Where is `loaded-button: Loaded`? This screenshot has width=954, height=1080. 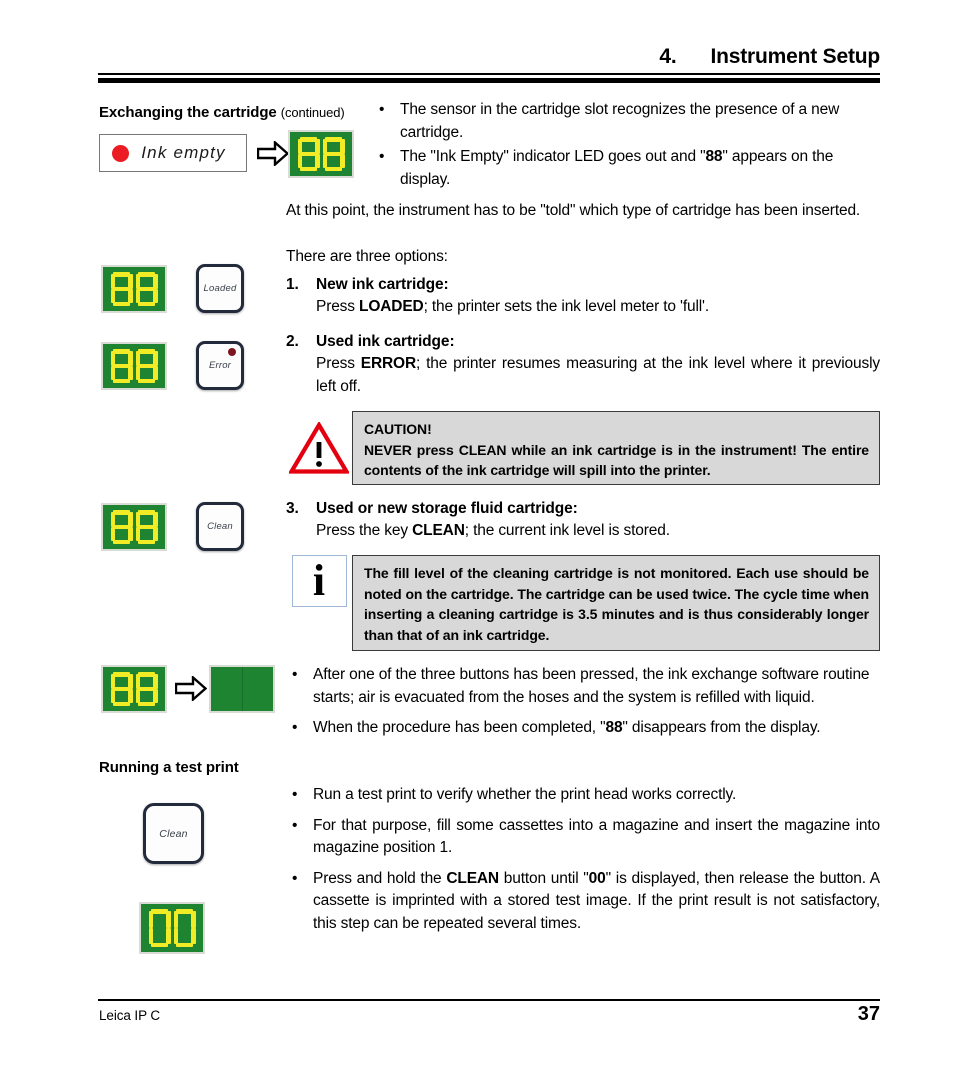
loaded-button: Loaded is located at coordinates (220, 288).